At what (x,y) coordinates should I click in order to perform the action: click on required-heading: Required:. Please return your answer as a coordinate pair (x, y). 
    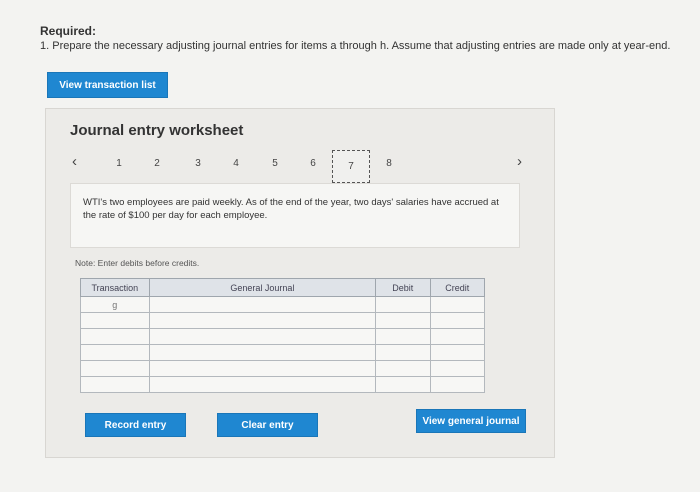
    Looking at the image, I should click on (68, 31).